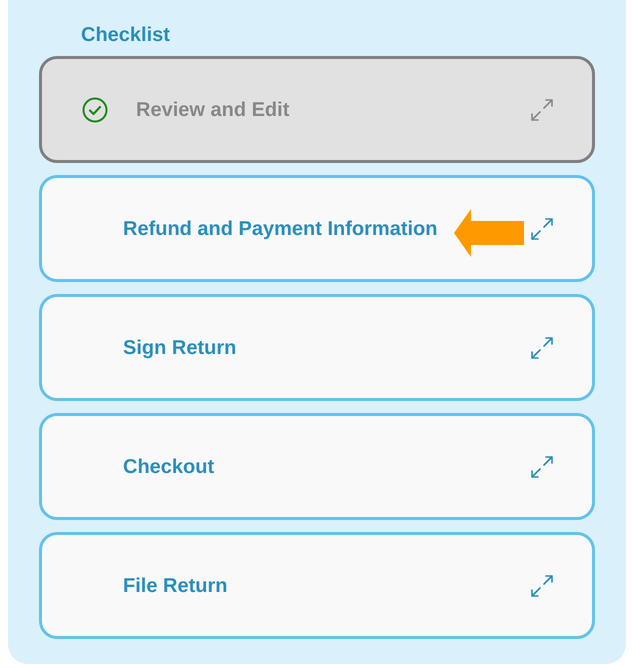 The width and height of the screenshot is (632, 668). I want to click on check-circle-icon, so click(95, 109).